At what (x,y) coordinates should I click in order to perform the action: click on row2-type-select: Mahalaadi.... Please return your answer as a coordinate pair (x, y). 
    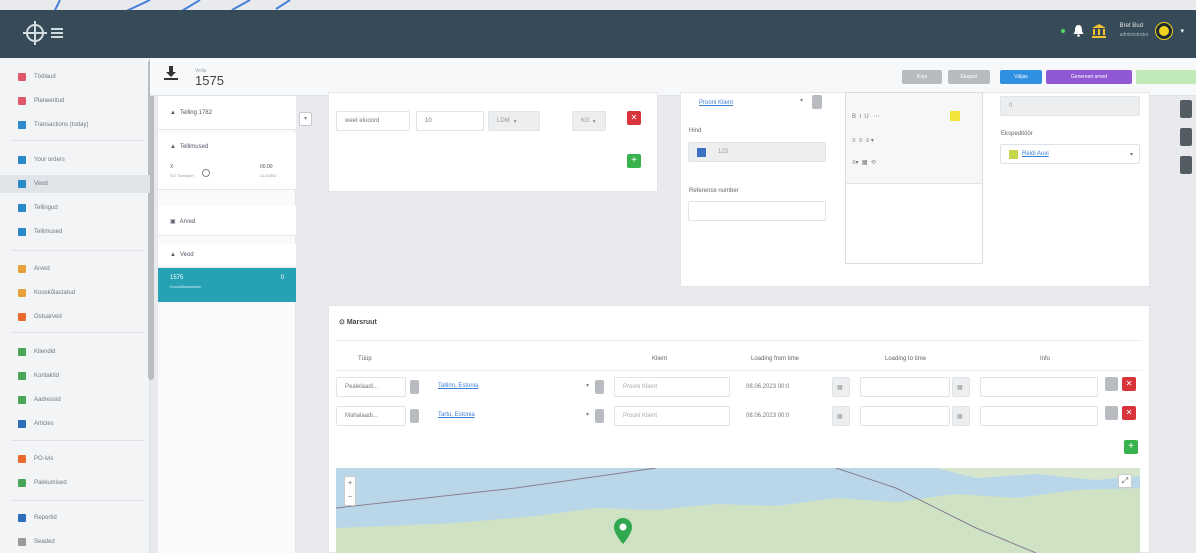
    Looking at the image, I should click on (371, 416).